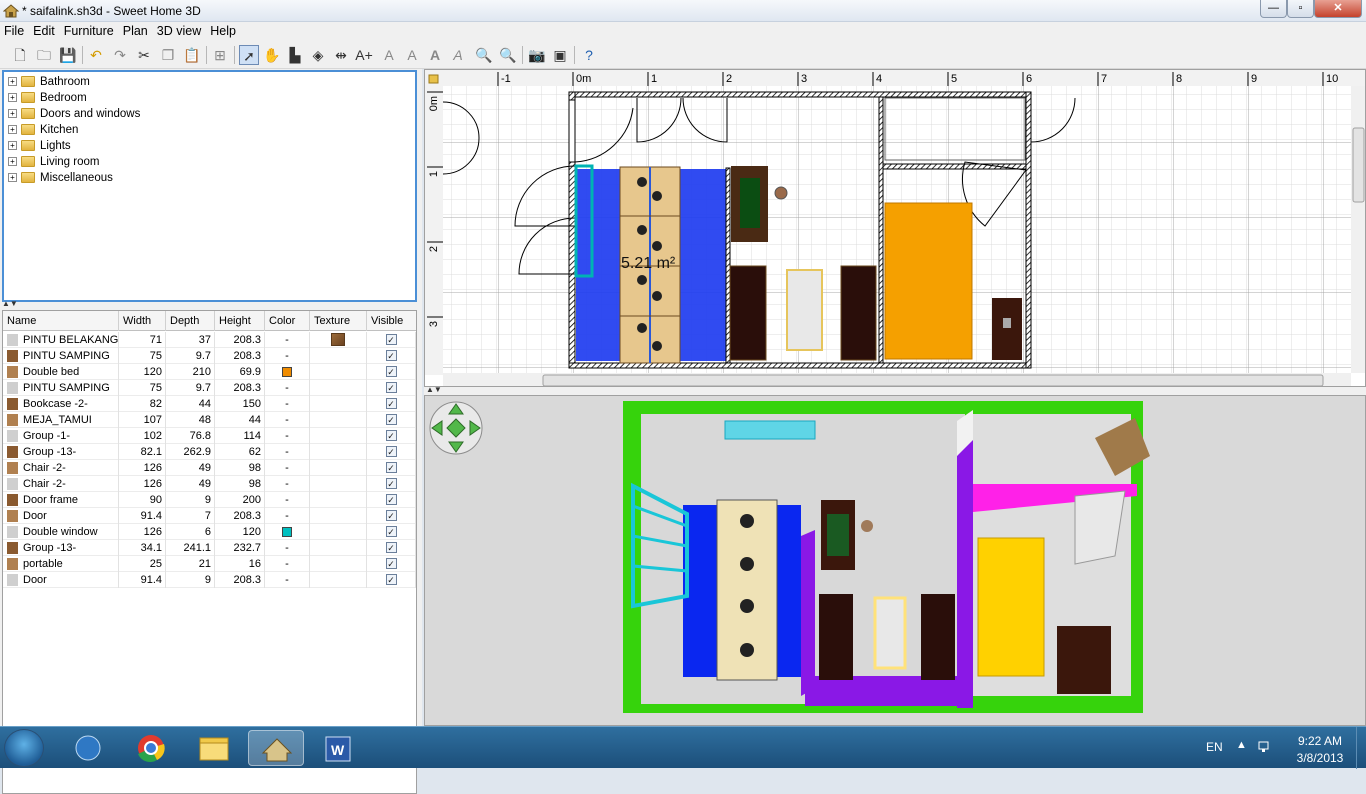 The image size is (1366, 794). What do you see at coordinates (933, 380) in the screenshot?
I see `plan-hscroll-thumb` at bounding box center [933, 380].